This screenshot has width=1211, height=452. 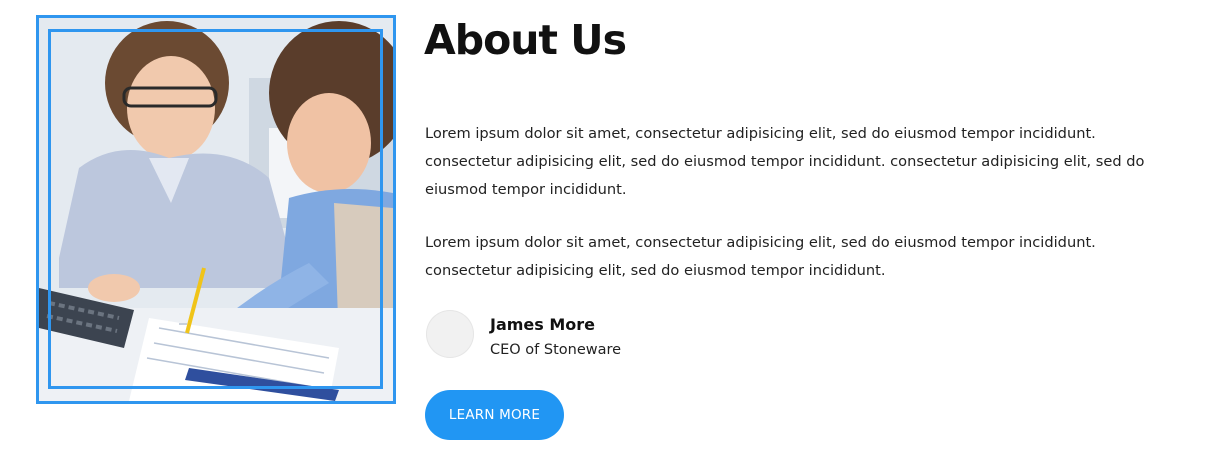 What do you see at coordinates (494, 415) in the screenshot?
I see `learn-more-button: LEARN MORE` at bounding box center [494, 415].